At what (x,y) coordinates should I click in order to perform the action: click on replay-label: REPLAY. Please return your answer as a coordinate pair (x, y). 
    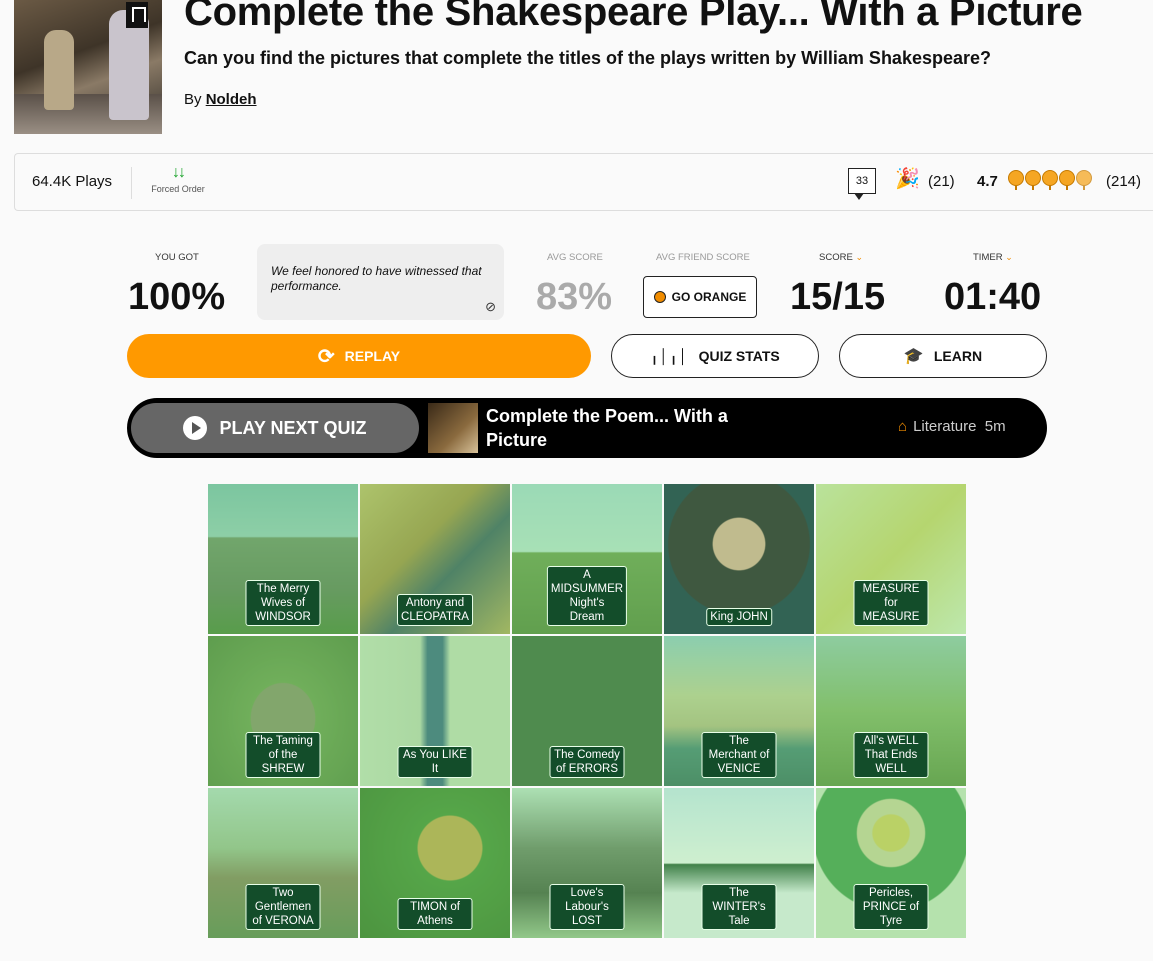
    Looking at the image, I should click on (372, 356).